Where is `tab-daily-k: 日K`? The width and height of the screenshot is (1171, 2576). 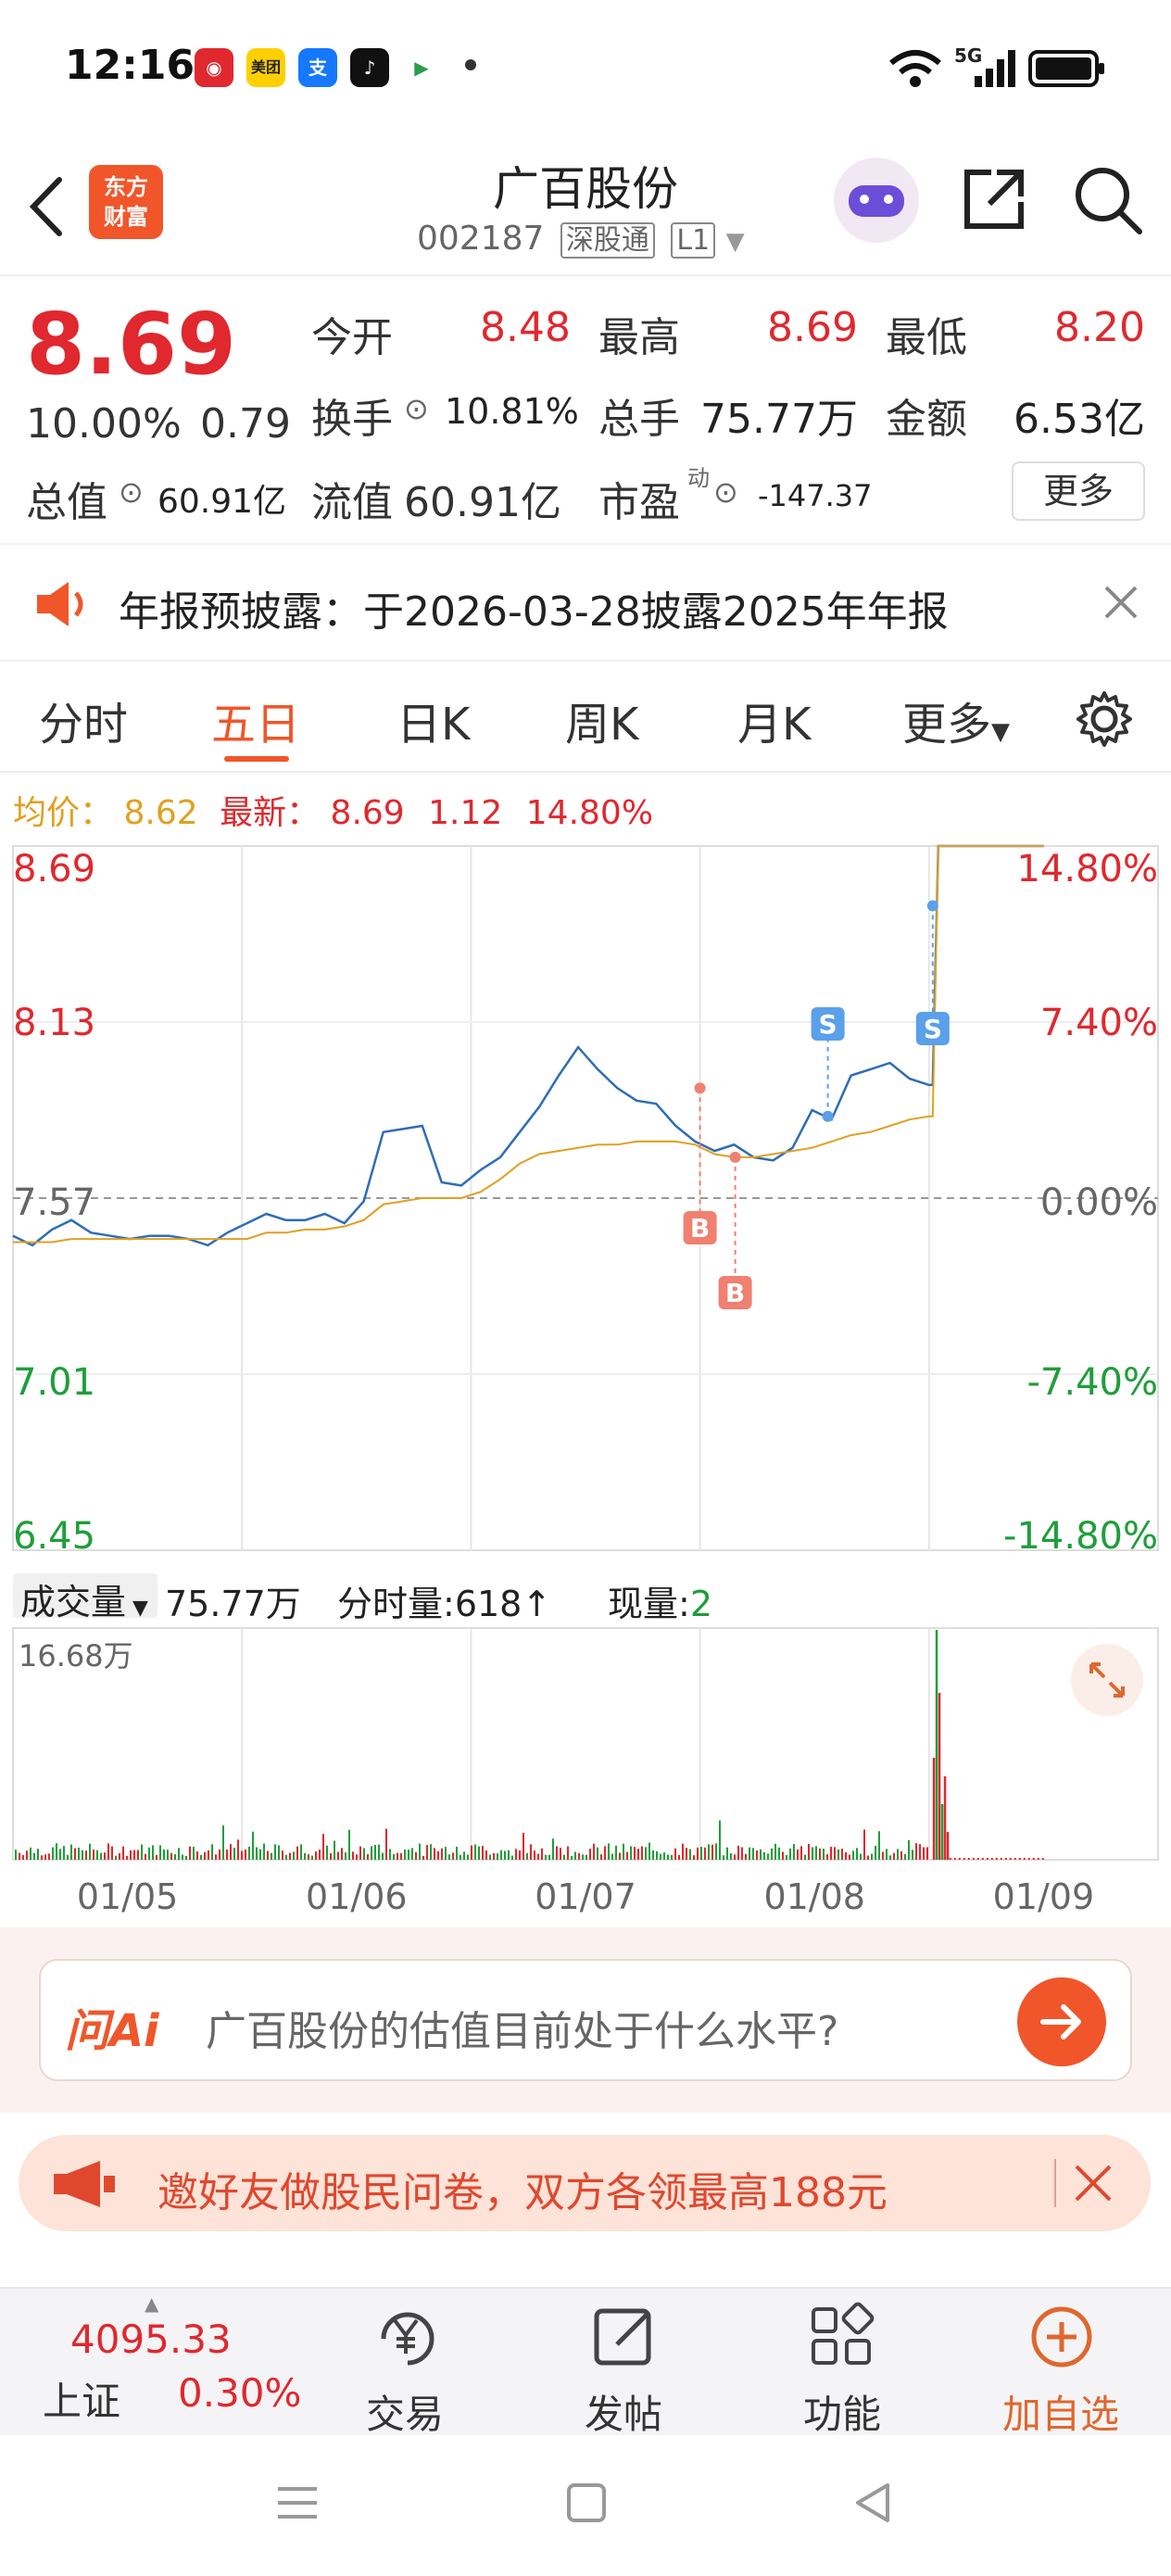 tab-daily-k: 日K is located at coordinates (434, 720).